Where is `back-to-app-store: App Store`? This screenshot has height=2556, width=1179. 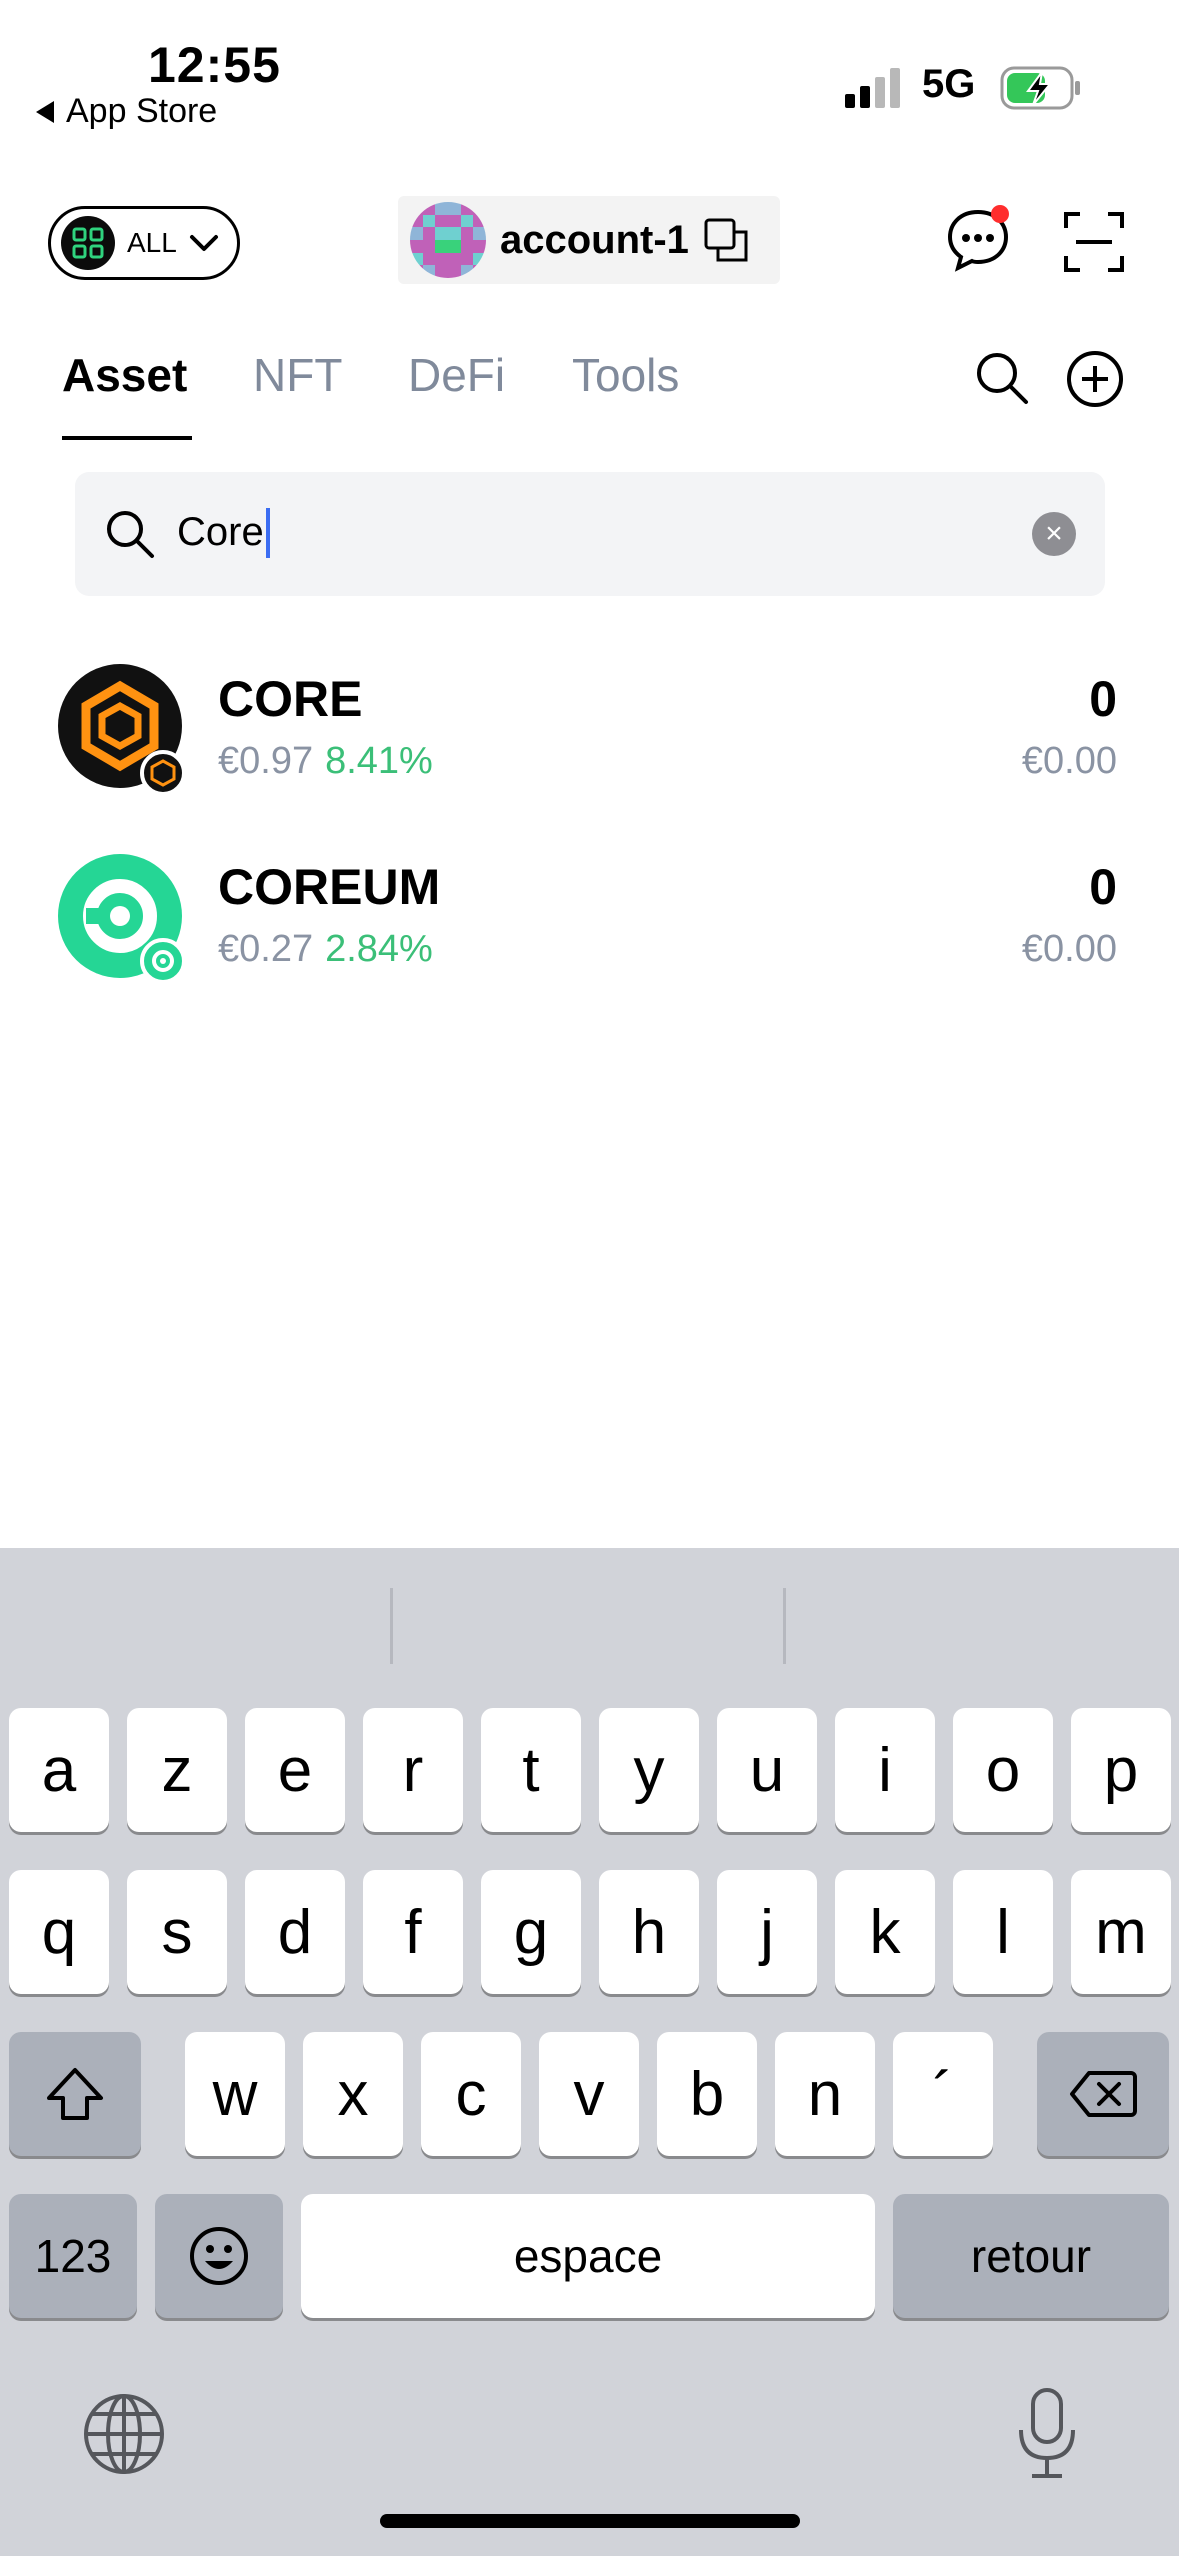 back-to-app-store: App Store is located at coordinates (126, 111).